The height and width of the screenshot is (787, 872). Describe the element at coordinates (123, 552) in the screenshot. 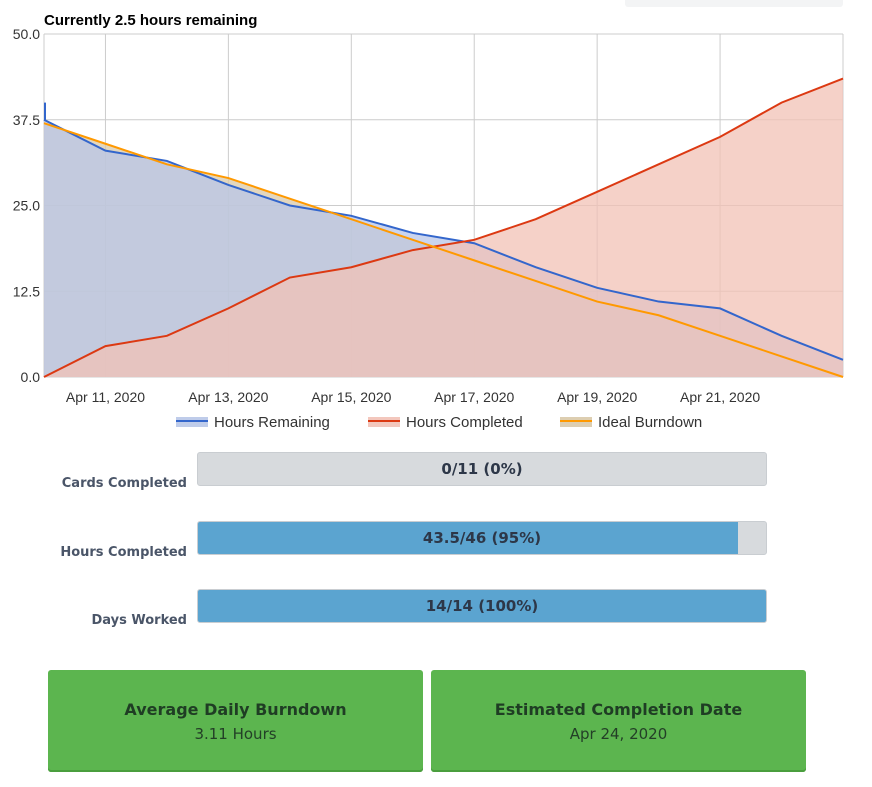

I see `stat-label-hours: Hours Completed` at that location.